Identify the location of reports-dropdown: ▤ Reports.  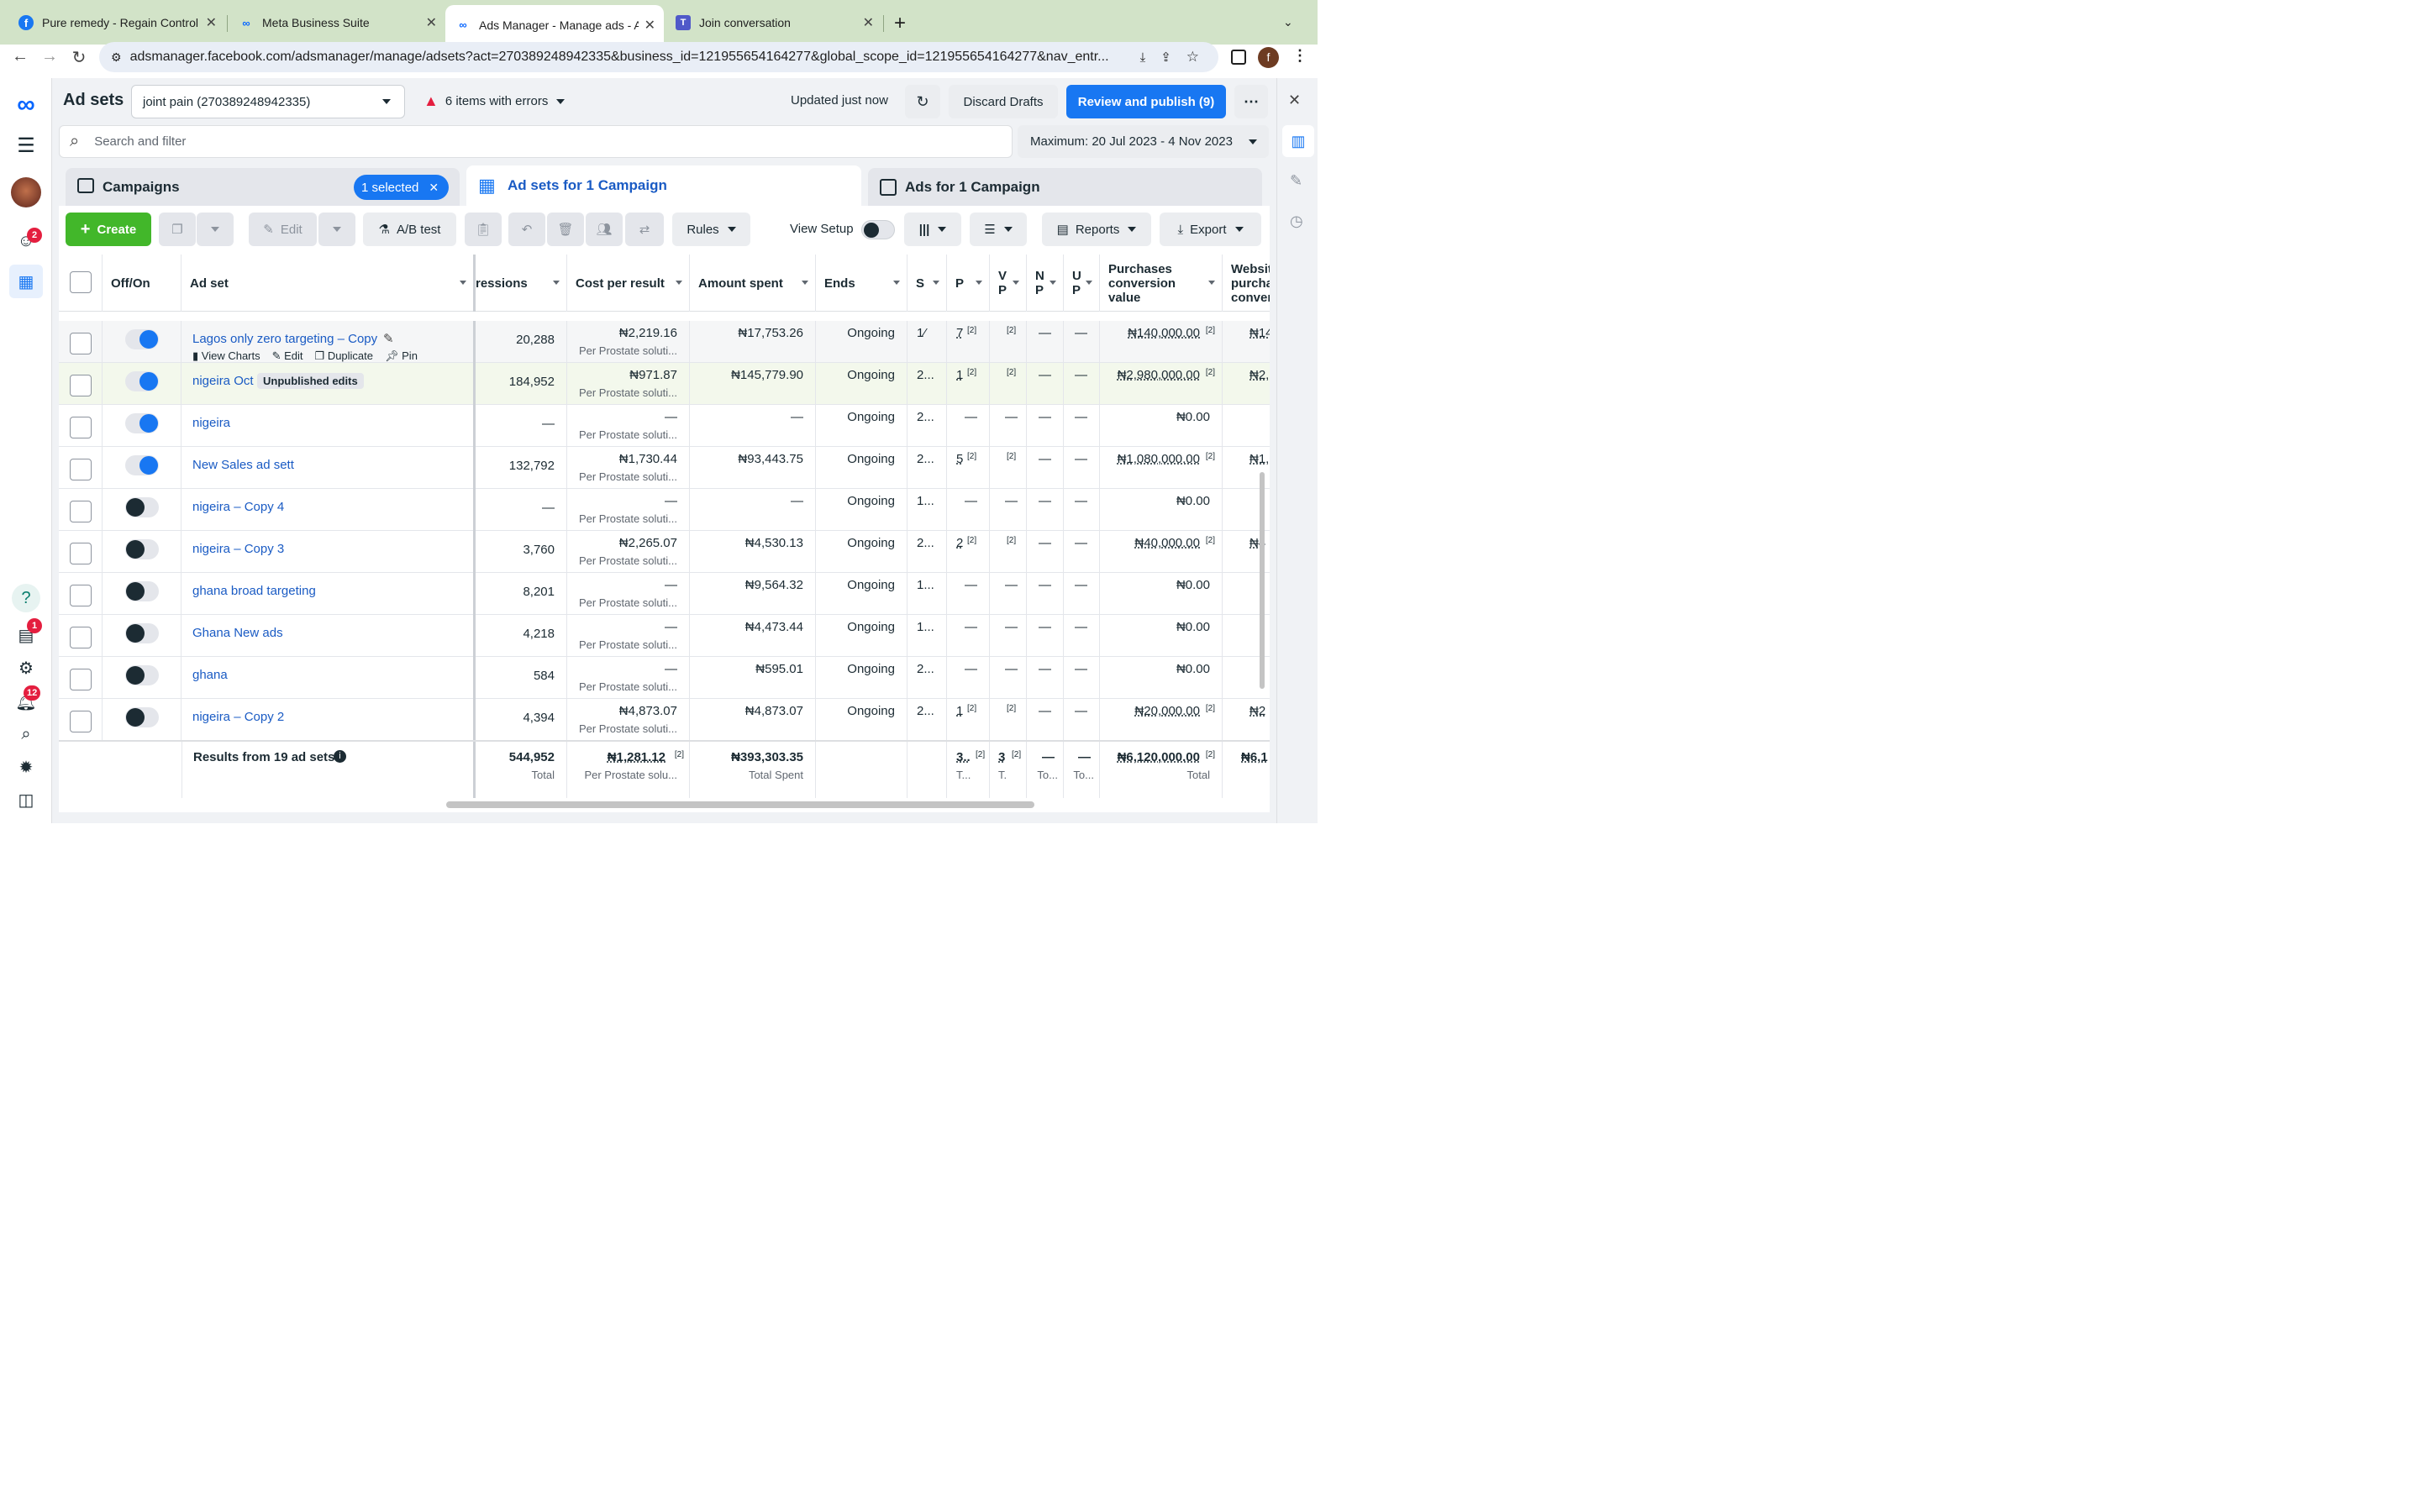
(1096, 229).